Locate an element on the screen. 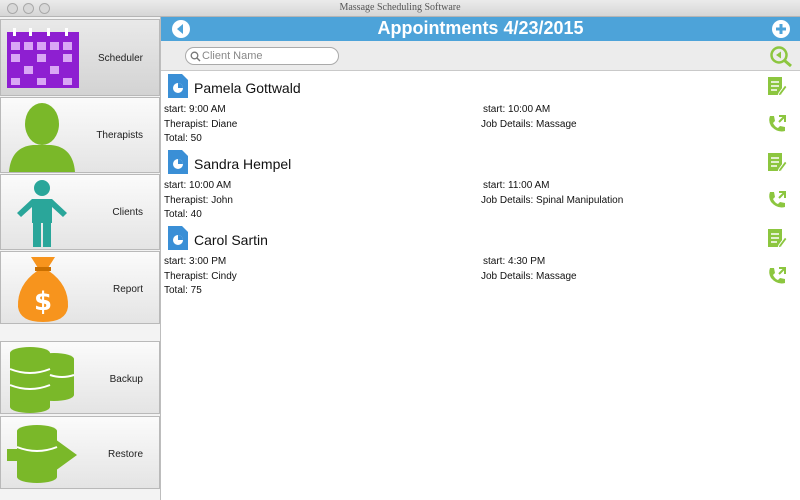 This screenshot has height=500, width=800. total: Total: 40 is located at coordinates (183, 214).